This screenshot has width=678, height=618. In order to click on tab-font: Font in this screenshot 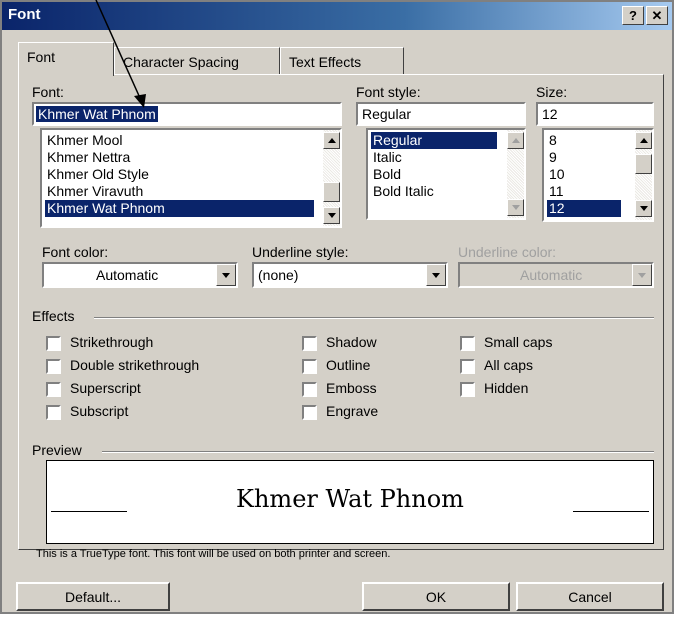, I will do `click(66, 59)`.